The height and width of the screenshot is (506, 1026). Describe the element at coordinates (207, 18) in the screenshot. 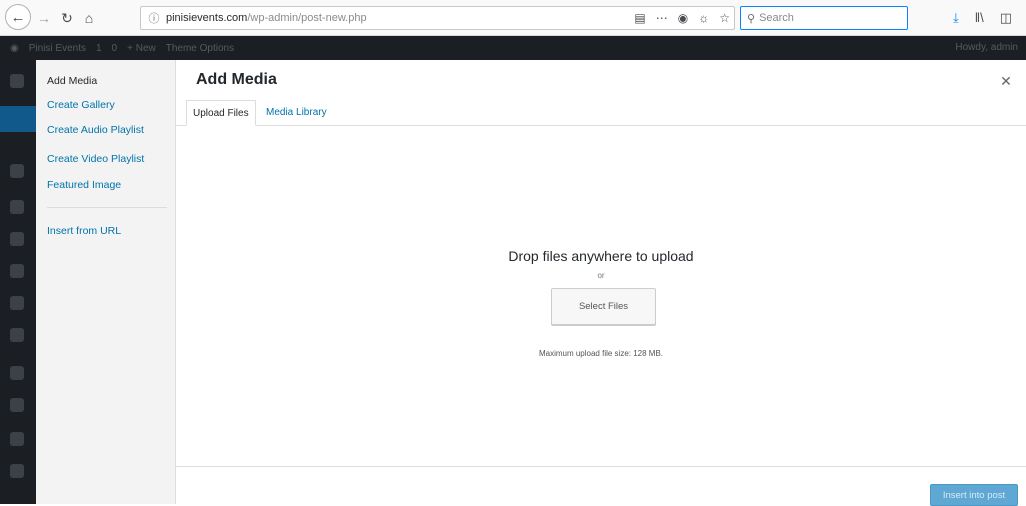

I see `url-domain: pinisievents.com` at that location.